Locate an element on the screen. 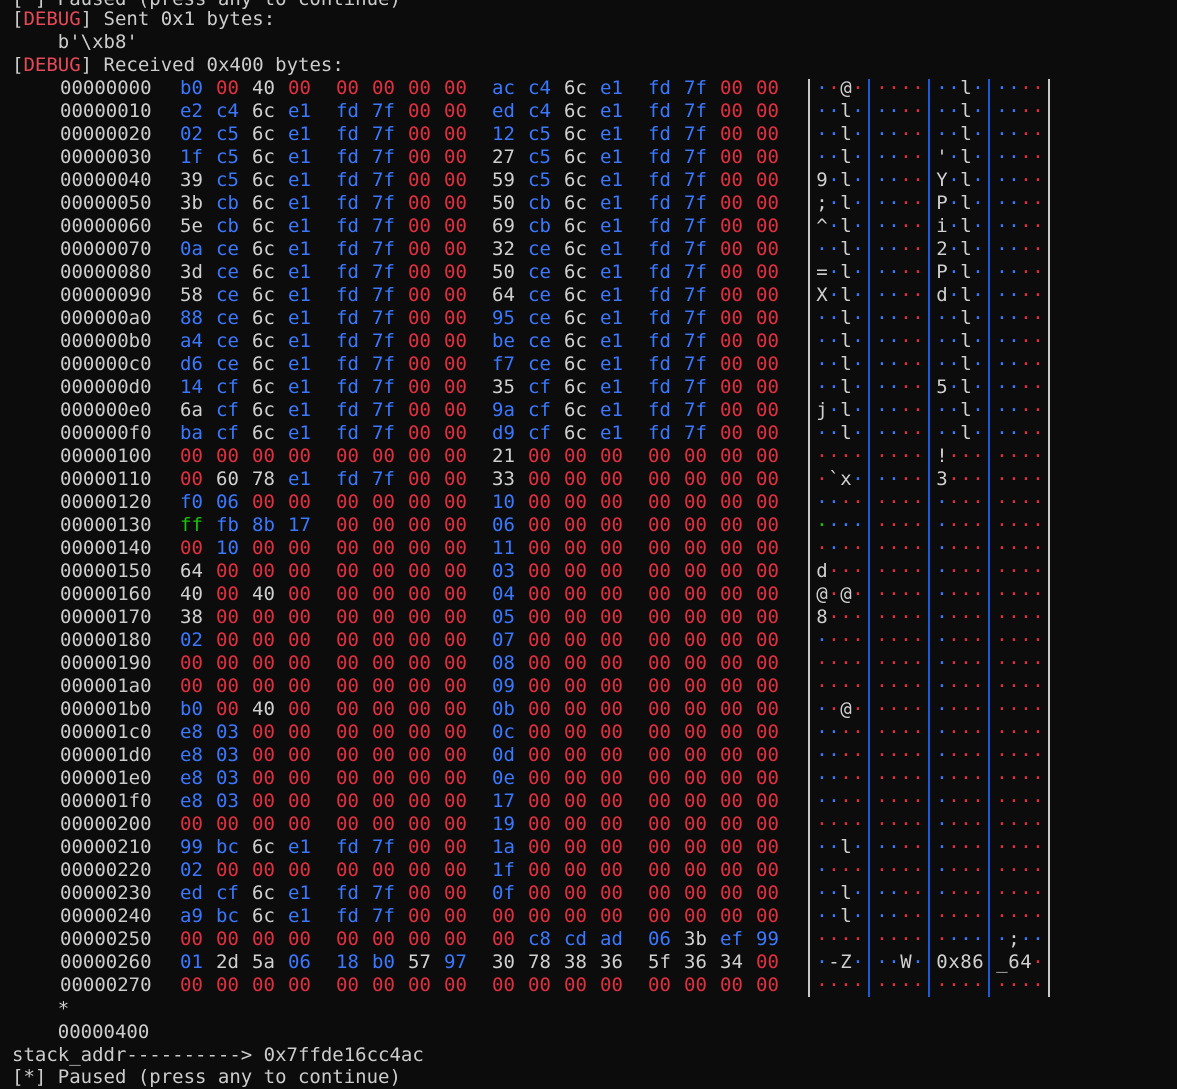  hex-byte: 50 is located at coordinates (503, 272).